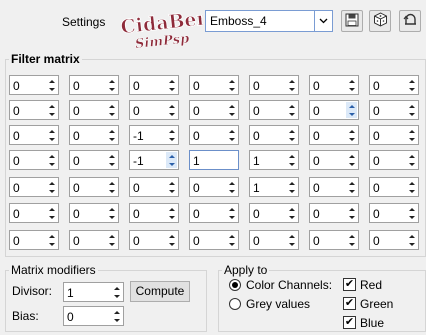 This screenshot has width=426, height=335. Describe the element at coordinates (394, 110) in the screenshot. I see `matrix-cell-r2-c7: 0` at that location.